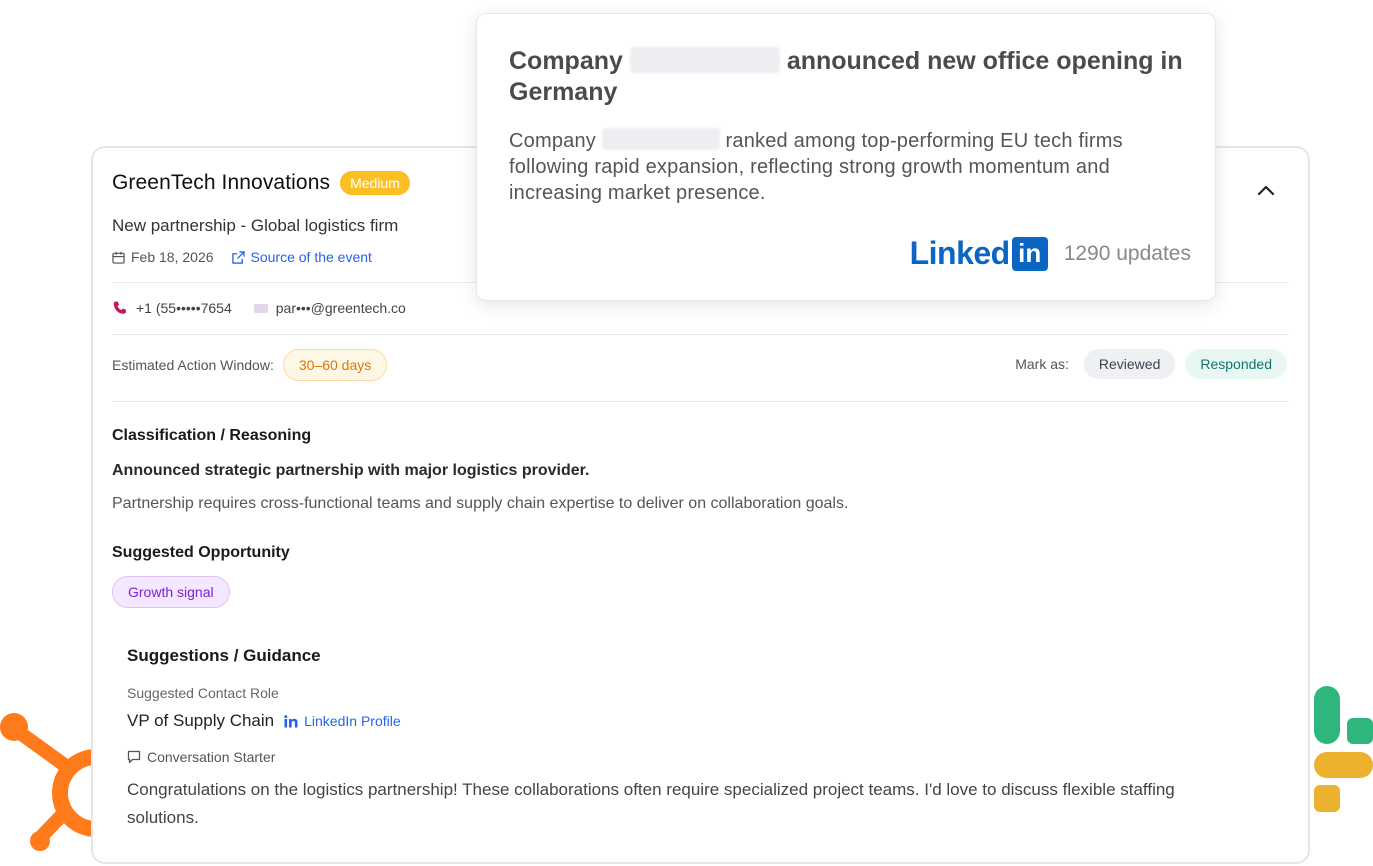  Describe the element at coordinates (1042, 364) in the screenshot. I see `mark-as-label: Mark as:` at that location.